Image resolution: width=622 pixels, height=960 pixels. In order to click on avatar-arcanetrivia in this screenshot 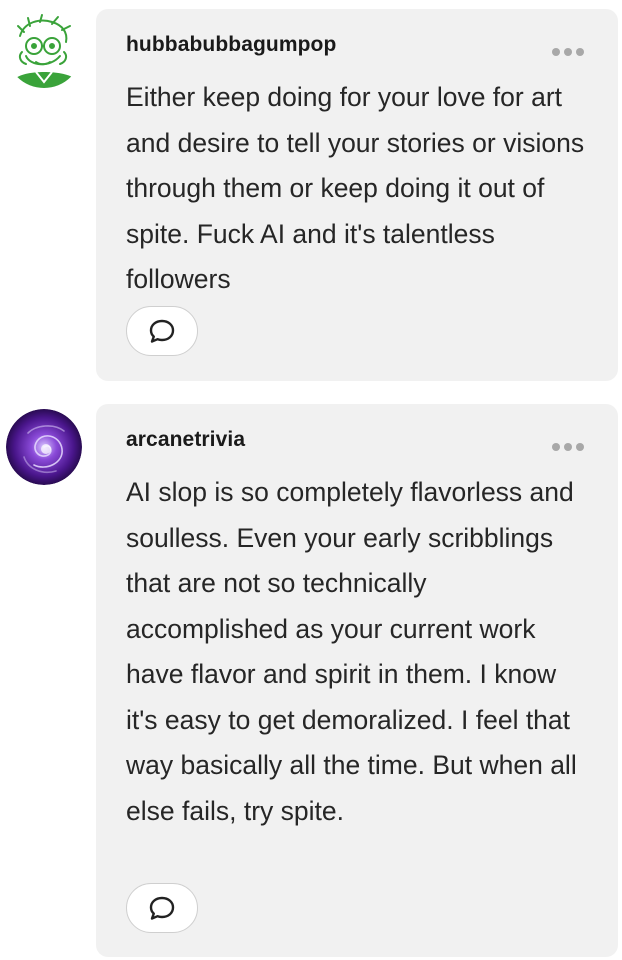, I will do `click(44, 447)`.